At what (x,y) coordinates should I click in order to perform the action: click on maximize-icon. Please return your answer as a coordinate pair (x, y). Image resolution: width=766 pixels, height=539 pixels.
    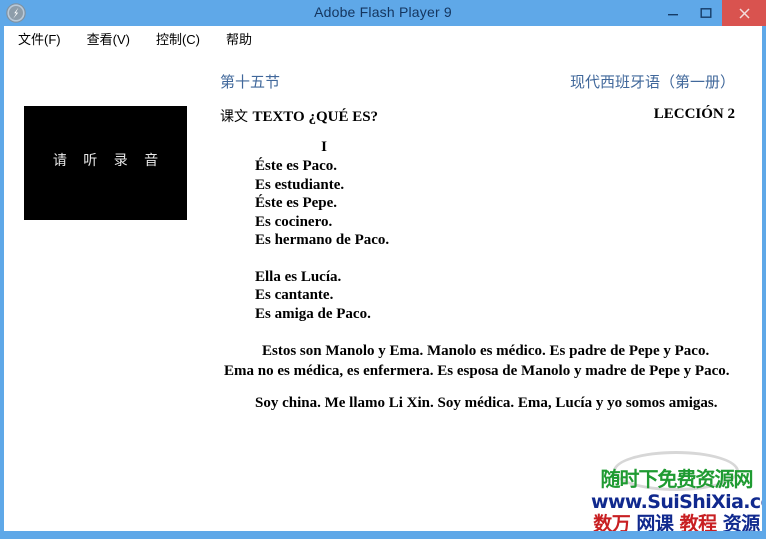
    Looking at the image, I should click on (706, 13).